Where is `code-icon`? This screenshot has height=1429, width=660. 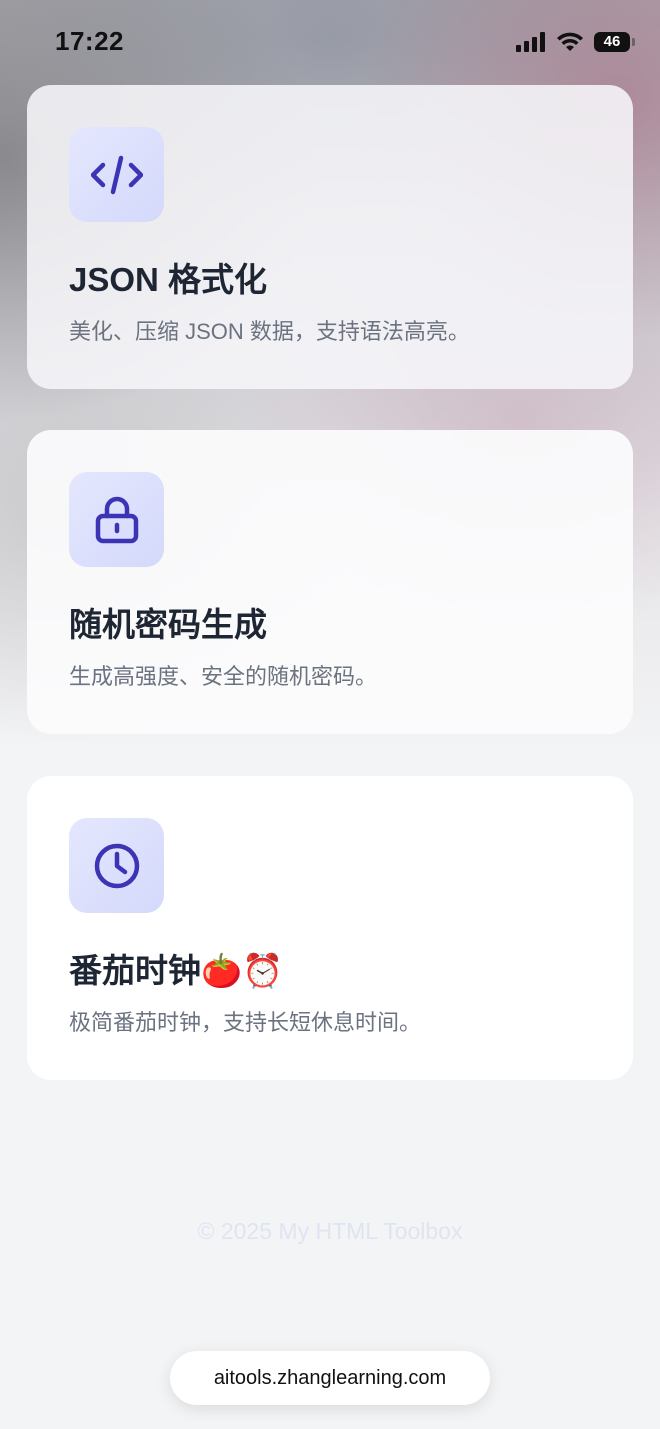
code-icon is located at coordinates (116, 174).